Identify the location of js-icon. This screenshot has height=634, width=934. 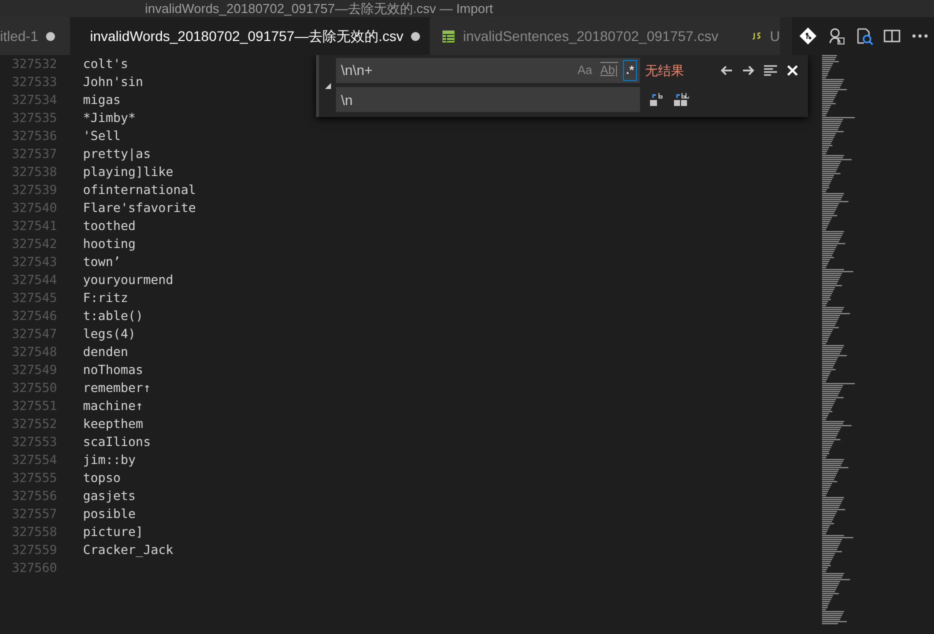
(757, 36).